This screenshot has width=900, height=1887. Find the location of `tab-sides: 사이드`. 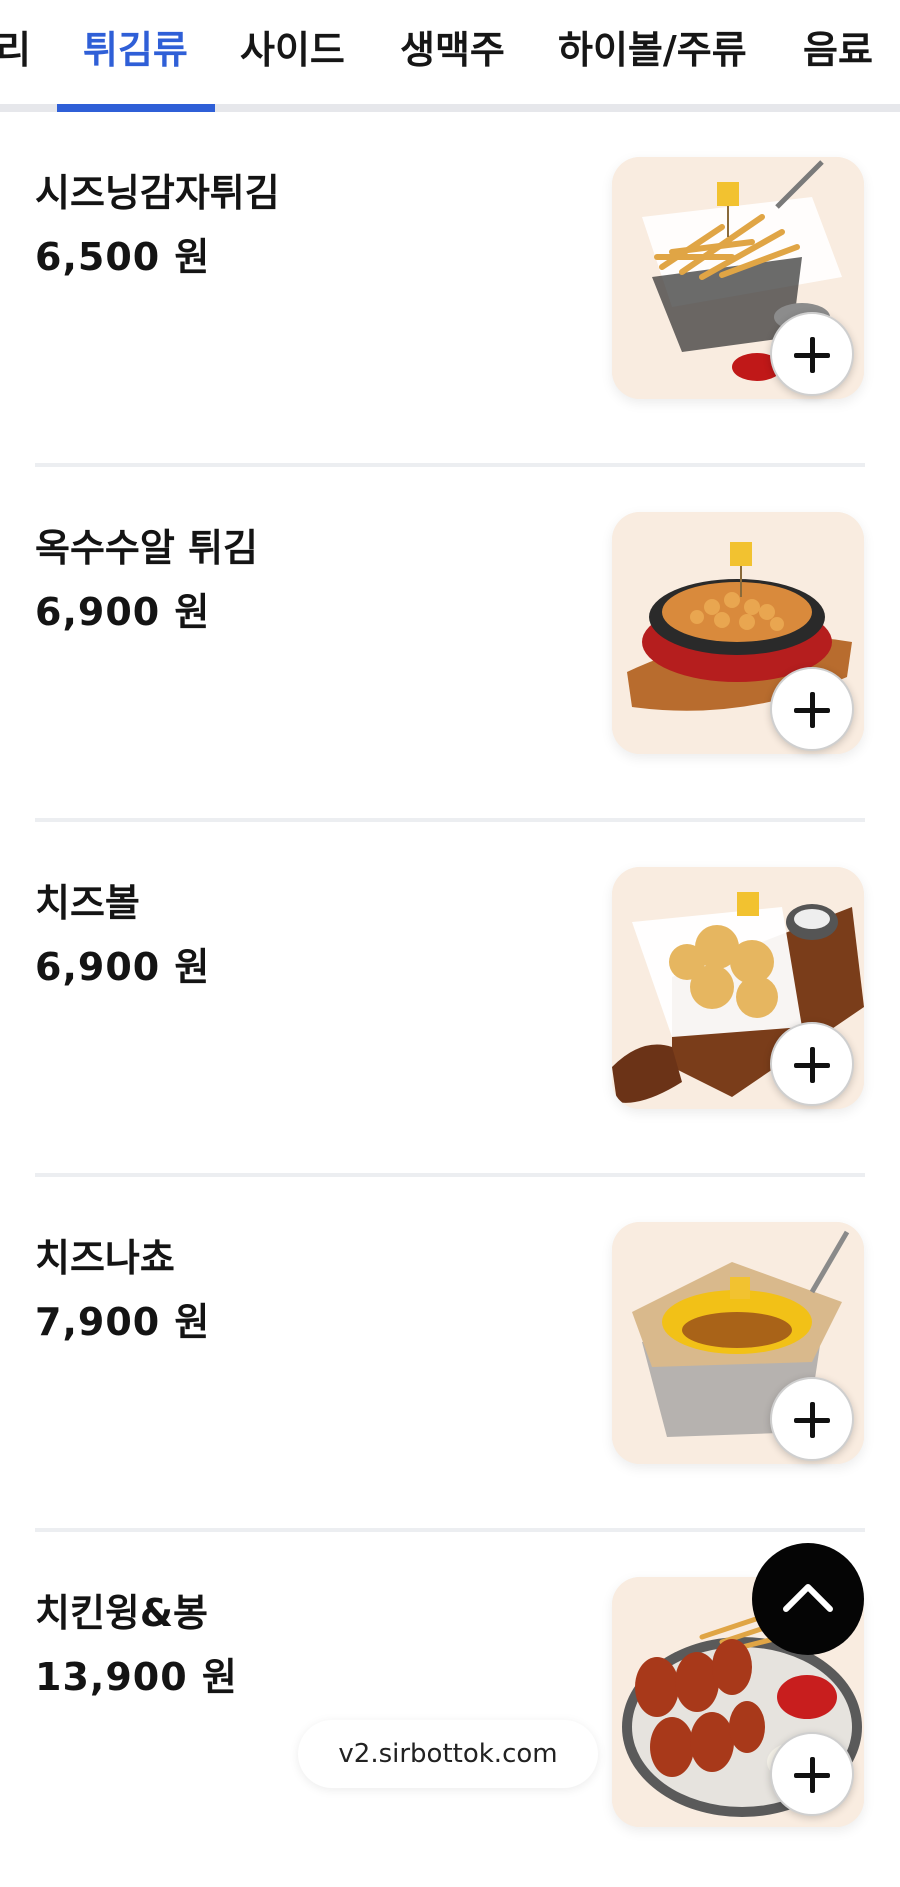

tab-sides: 사이드 is located at coordinates (292, 50).